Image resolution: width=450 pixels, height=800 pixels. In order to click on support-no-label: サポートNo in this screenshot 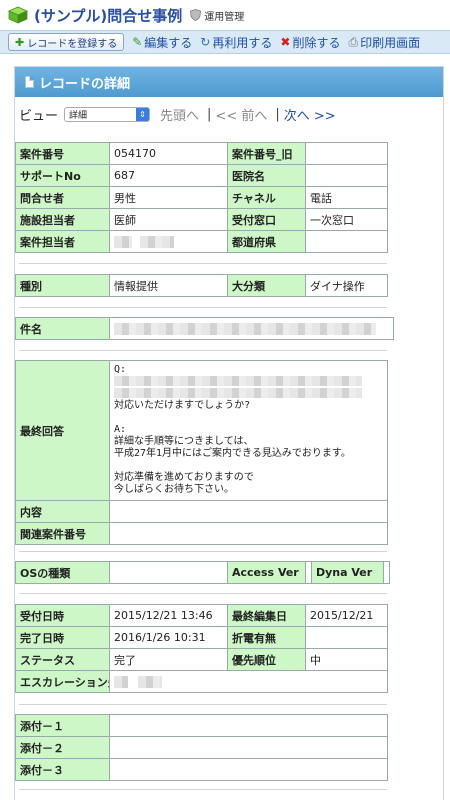, I will do `click(62, 175)`.